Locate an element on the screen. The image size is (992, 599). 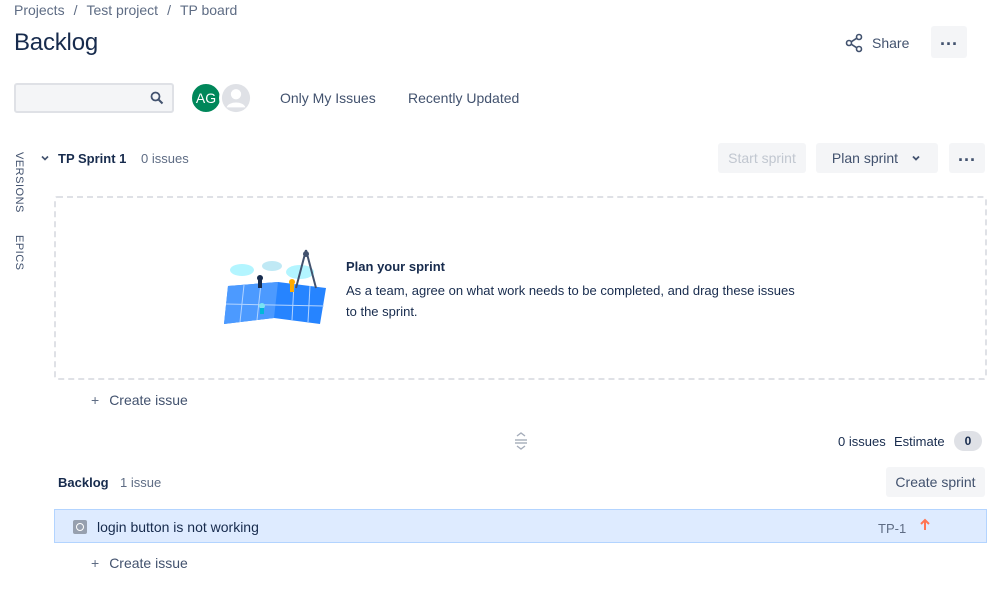
estimate-badge: 0 is located at coordinates (968, 441).